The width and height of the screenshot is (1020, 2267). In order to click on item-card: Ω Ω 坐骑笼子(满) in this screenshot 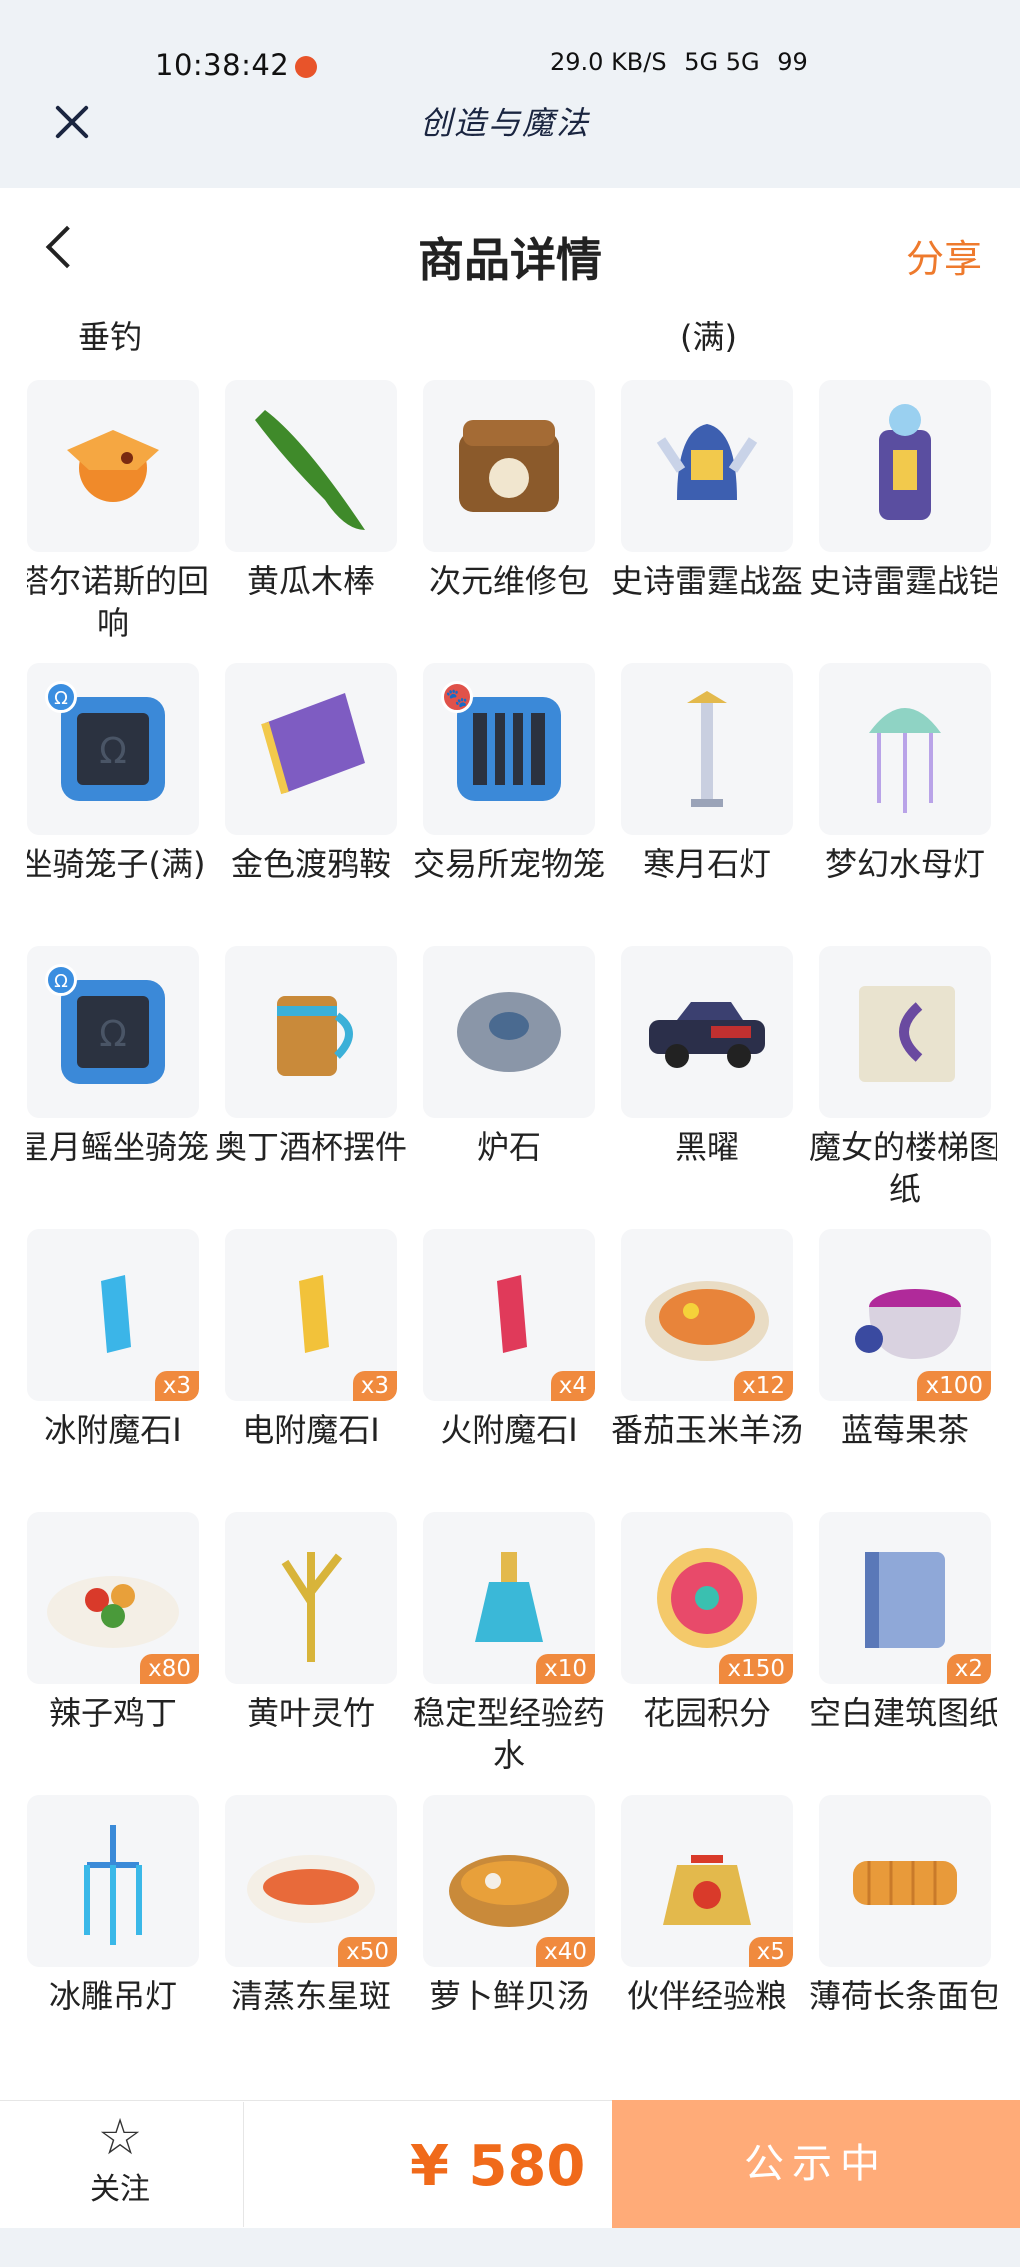, I will do `click(116, 799)`.